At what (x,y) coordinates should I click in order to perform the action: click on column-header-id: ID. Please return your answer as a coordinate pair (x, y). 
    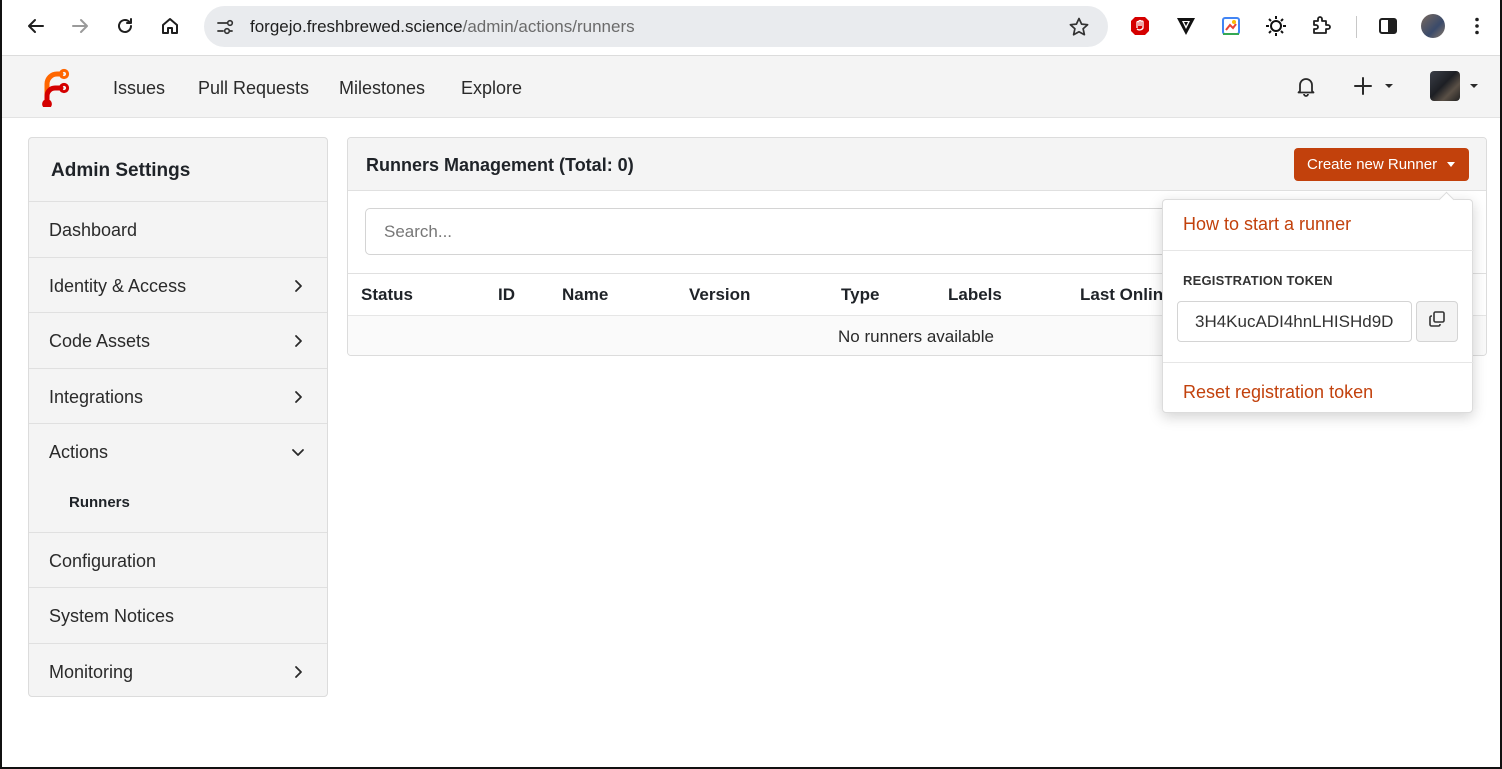
    Looking at the image, I should click on (506, 295).